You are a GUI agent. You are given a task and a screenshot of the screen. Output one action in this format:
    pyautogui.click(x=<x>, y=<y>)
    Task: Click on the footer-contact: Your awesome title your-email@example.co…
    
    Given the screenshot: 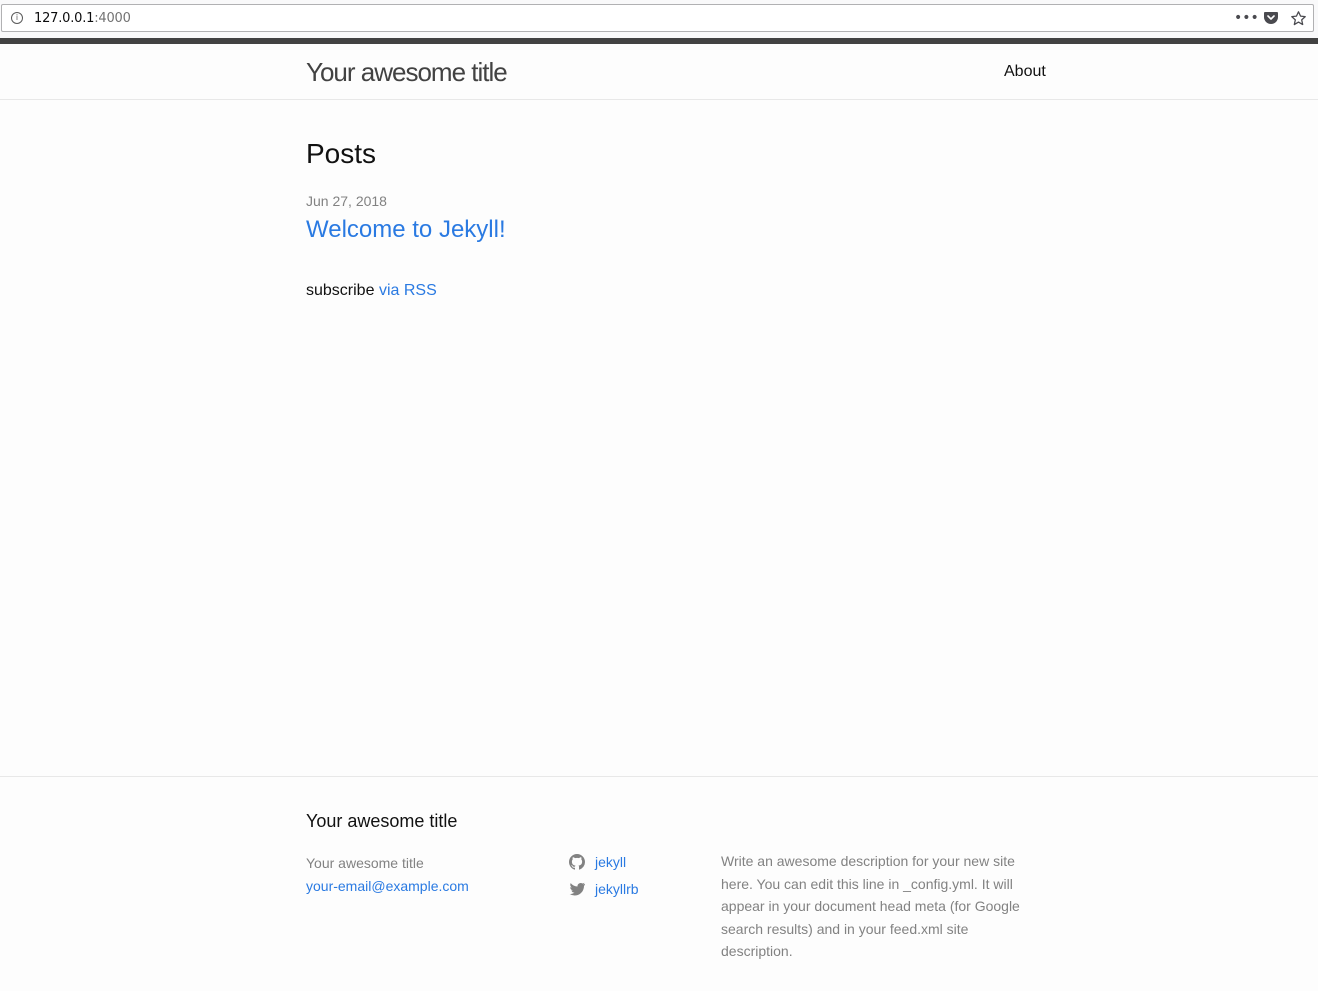 What is the action you would take?
    pyautogui.click(x=387, y=875)
    